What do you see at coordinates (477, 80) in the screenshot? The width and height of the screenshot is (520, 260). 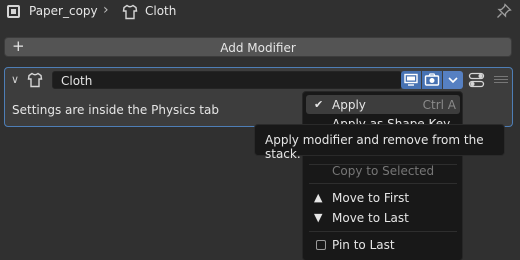 I see `toggles-icon` at bounding box center [477, 80].